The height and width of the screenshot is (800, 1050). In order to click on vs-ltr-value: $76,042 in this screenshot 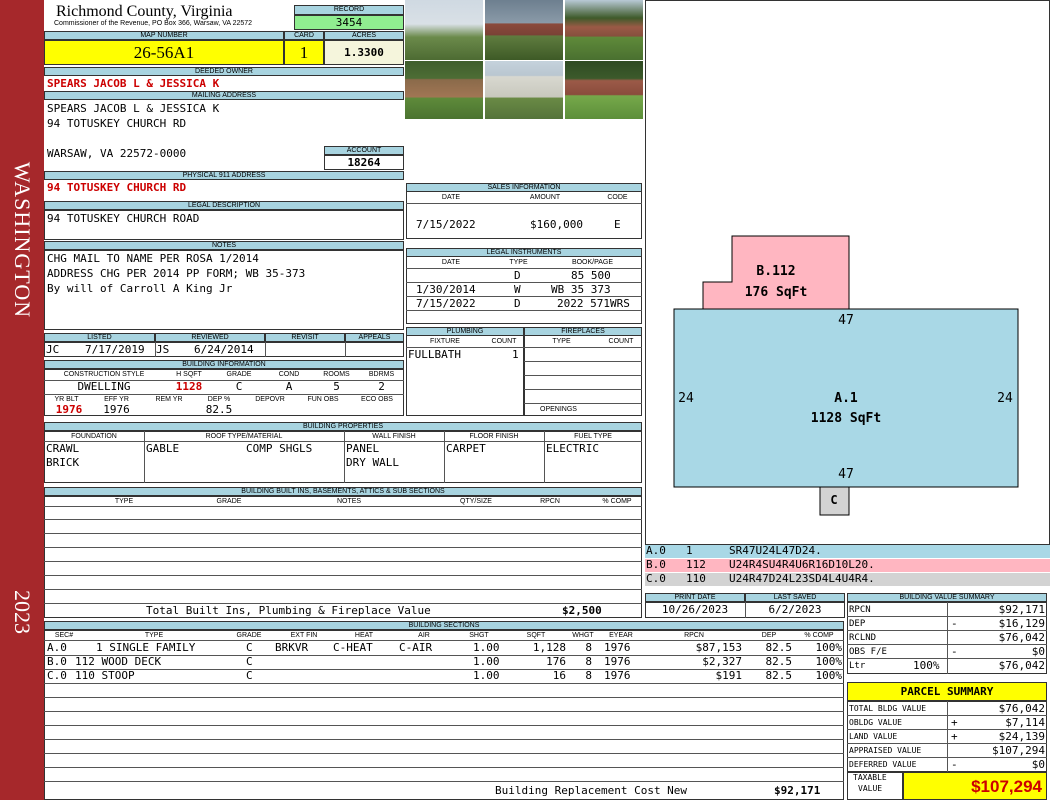, I will do `click(1021, 665)`.